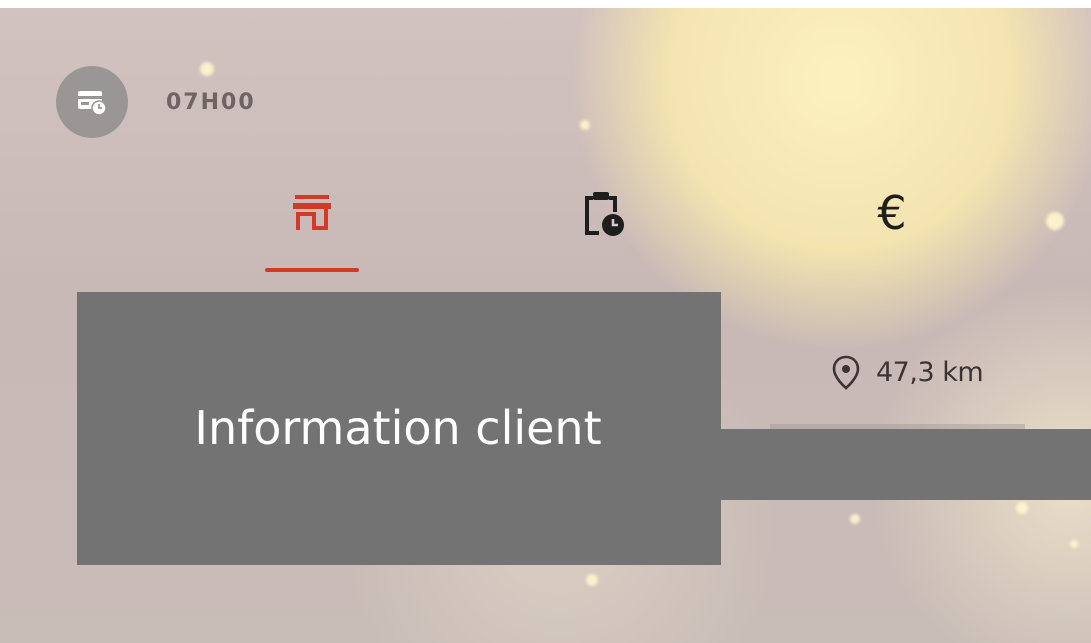 Image resolution: width=1091 pixels, height=643 pixels. I want to click on avatar, so click(92, 102).